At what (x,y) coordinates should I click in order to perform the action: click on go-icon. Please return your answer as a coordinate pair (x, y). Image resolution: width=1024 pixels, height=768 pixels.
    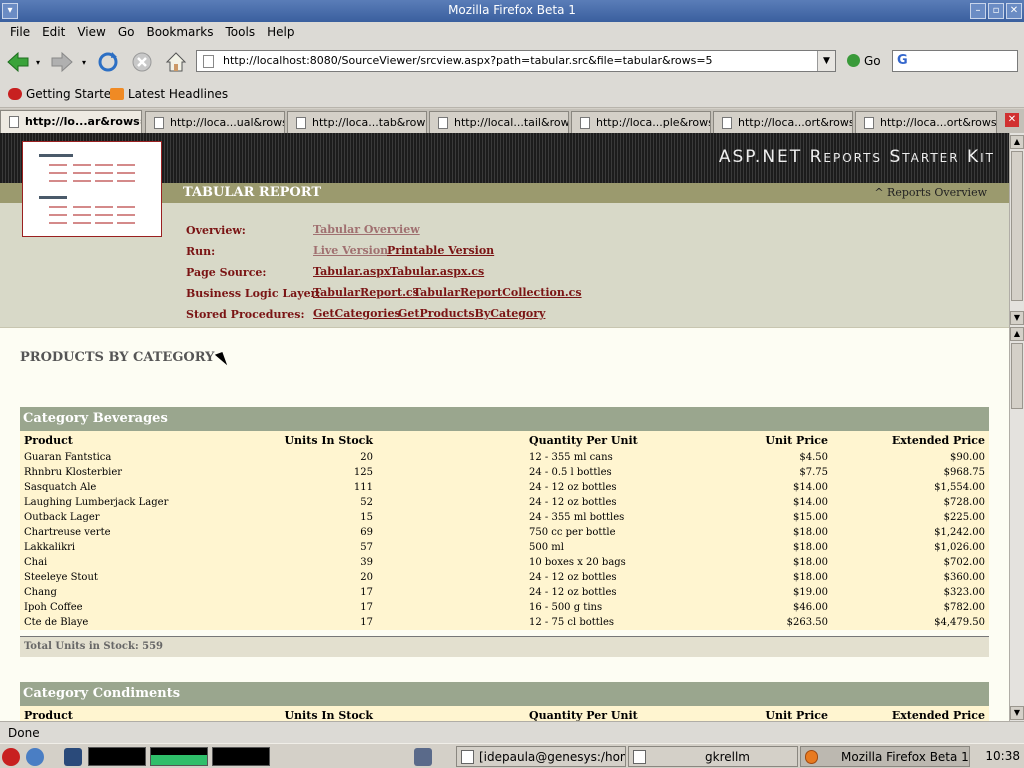
    Looking at the image, I should click on (853, 60).